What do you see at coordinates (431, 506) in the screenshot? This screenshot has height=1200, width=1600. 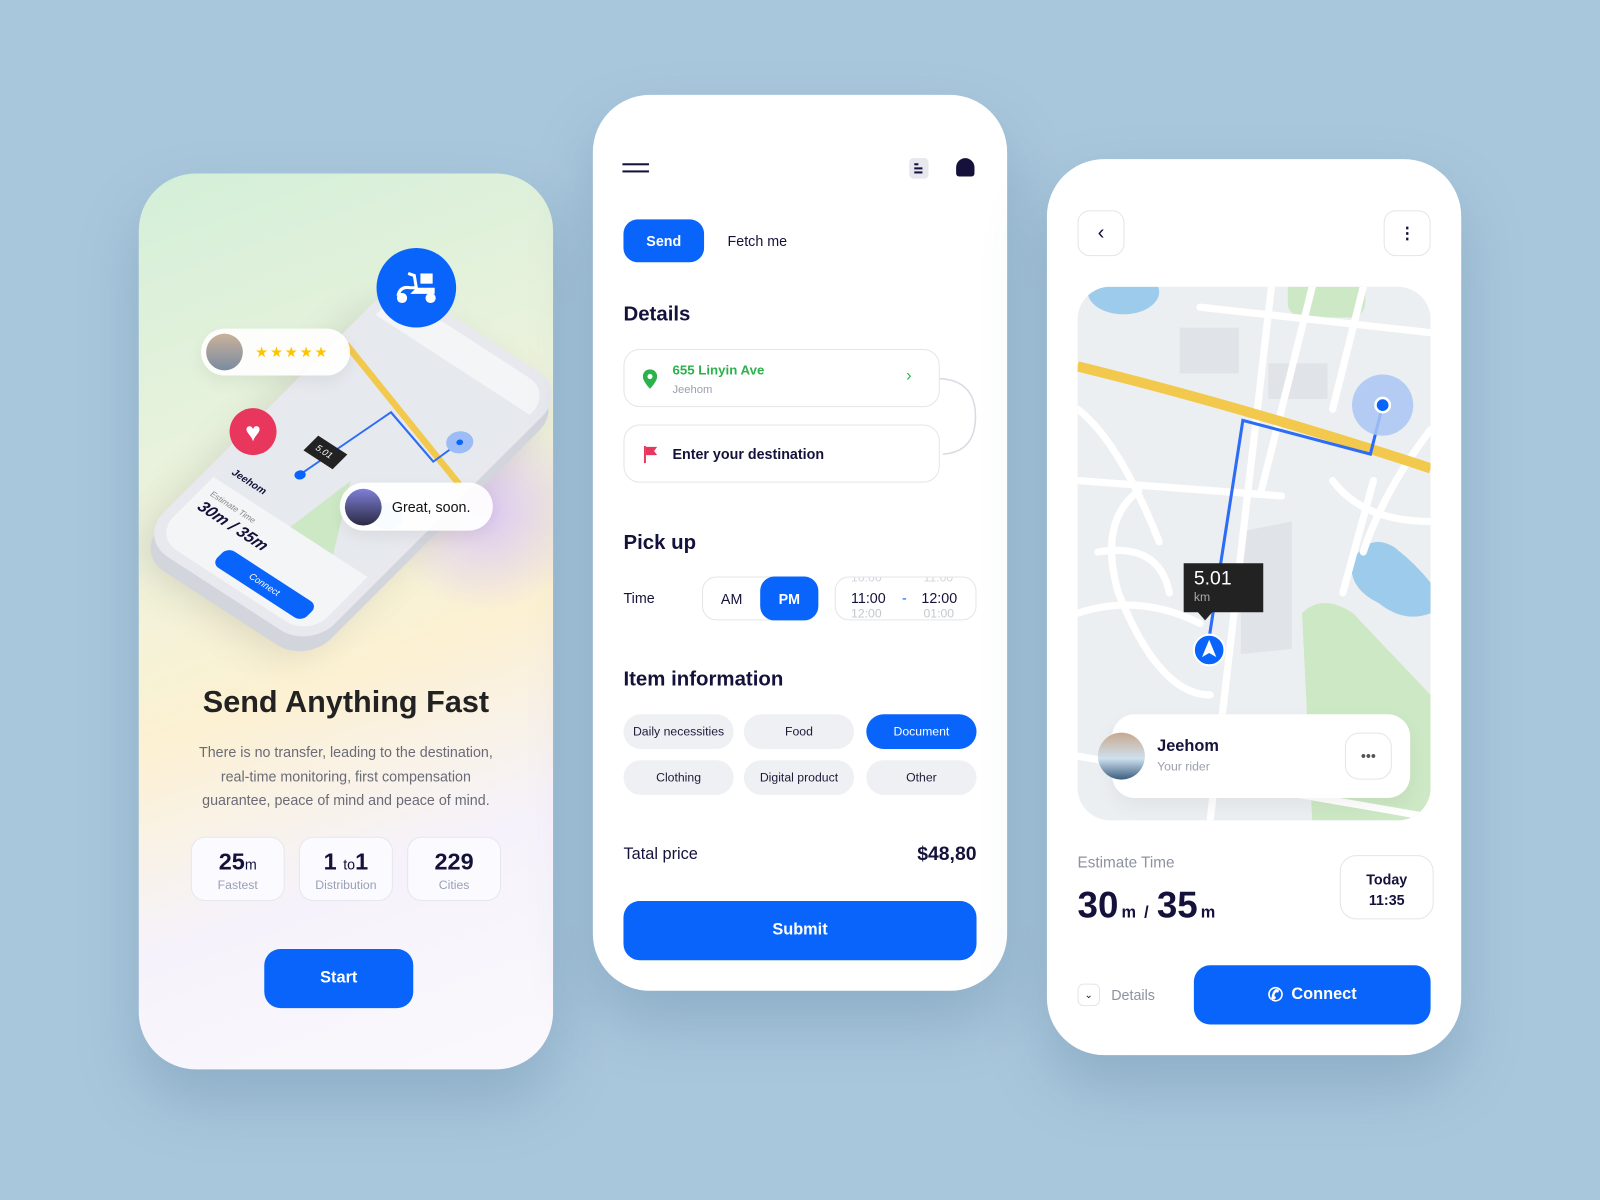 I see `chat-message: Great, soon.` at bounding box center [431, 506].